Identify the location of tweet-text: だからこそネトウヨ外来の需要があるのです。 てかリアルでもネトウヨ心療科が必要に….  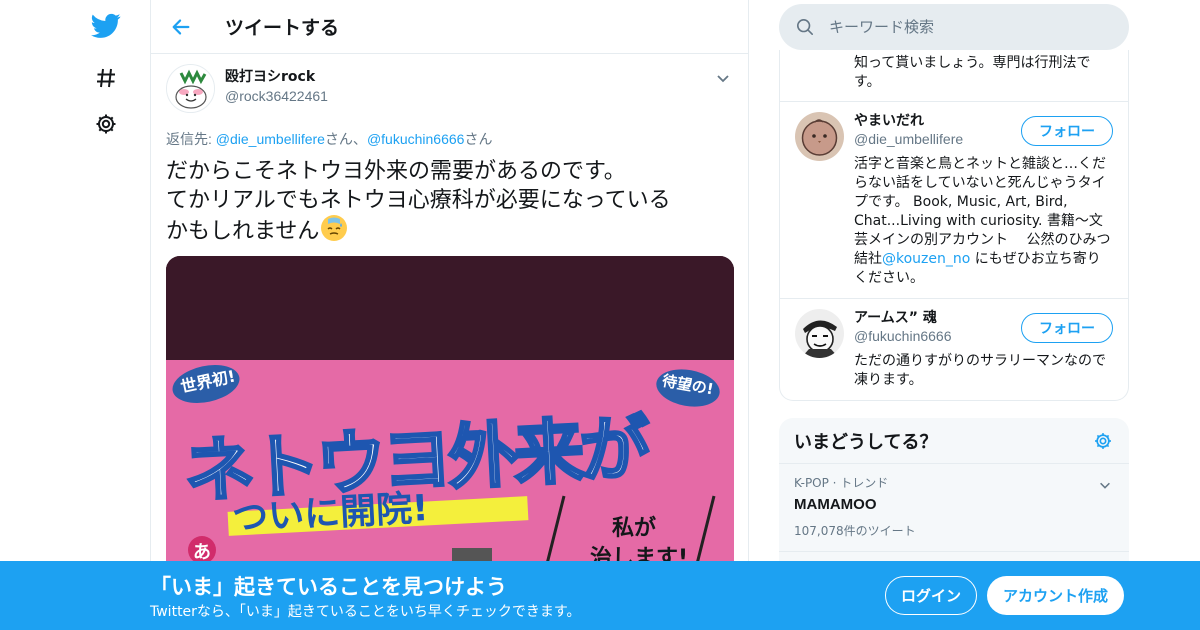
(449, 201).